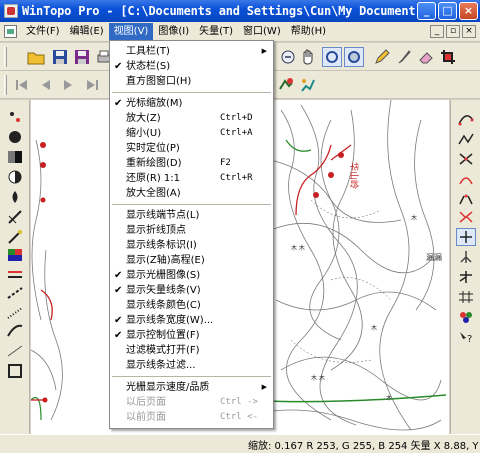  Describe the element at coordinates (332, 57) in the screenshot. I see `select-mode-button` at that location.